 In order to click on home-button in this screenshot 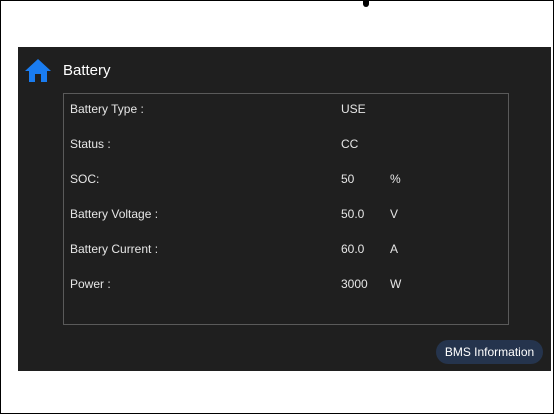, I will do `click(38, 70)`.